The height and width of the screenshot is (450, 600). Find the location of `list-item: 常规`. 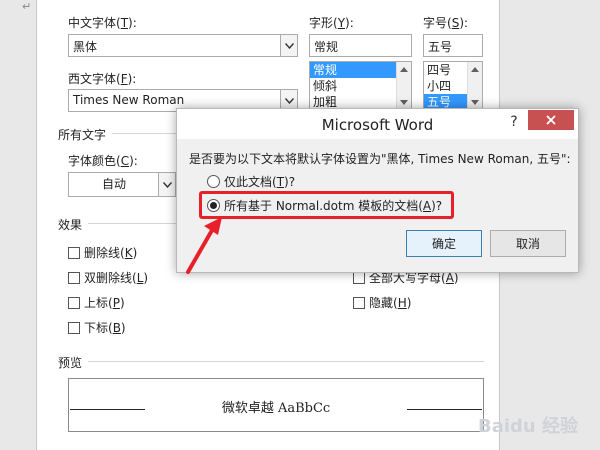

list-item: 常规 is located at coordinates (353, 70).